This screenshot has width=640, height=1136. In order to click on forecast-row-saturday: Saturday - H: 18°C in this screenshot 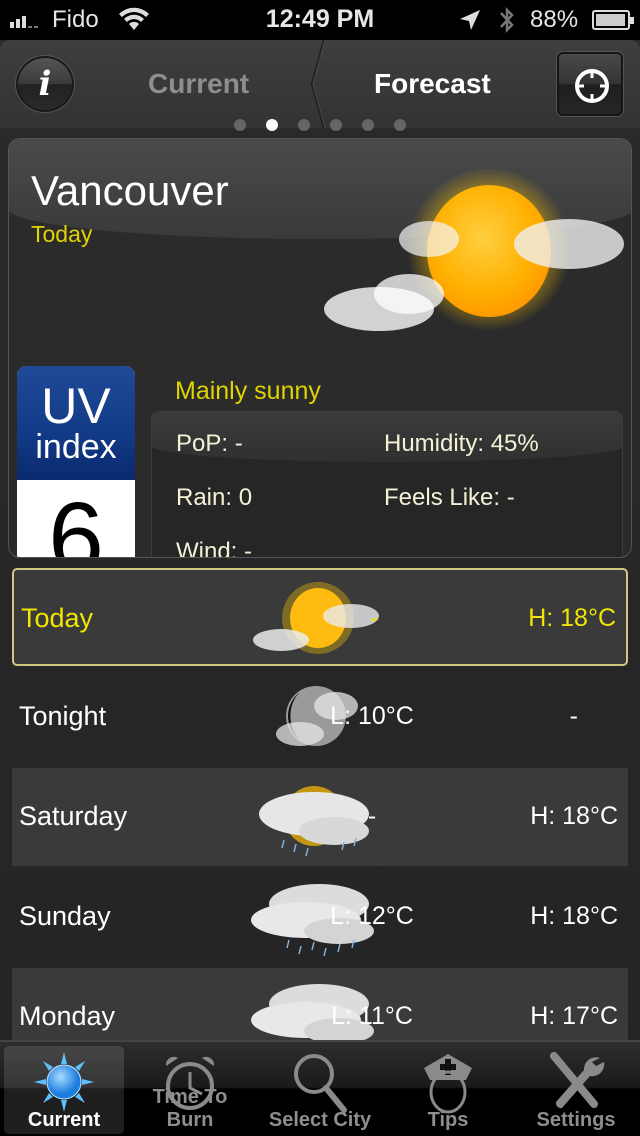, I will do `click(320, 817)`.